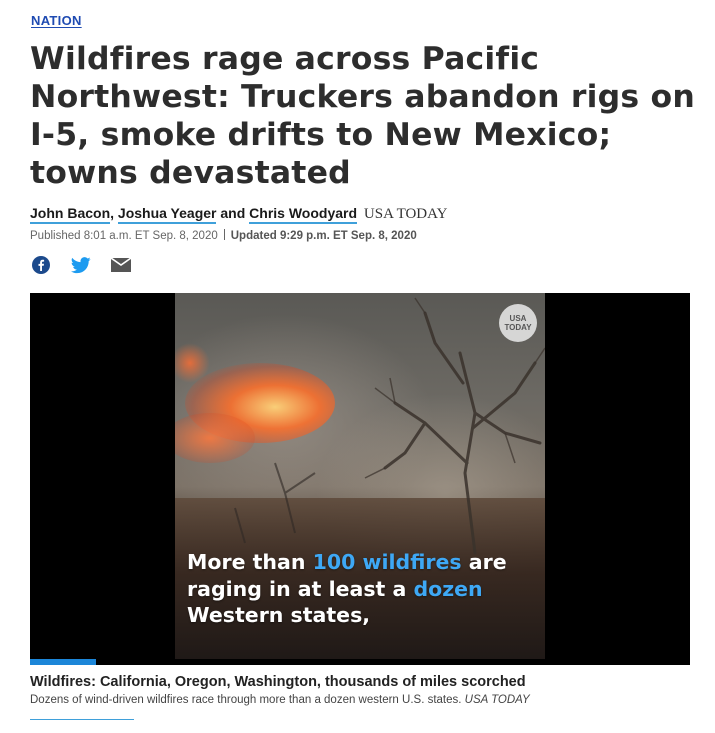 The image size is (715, 733). I want to click on share-bar, so click(81, 265).